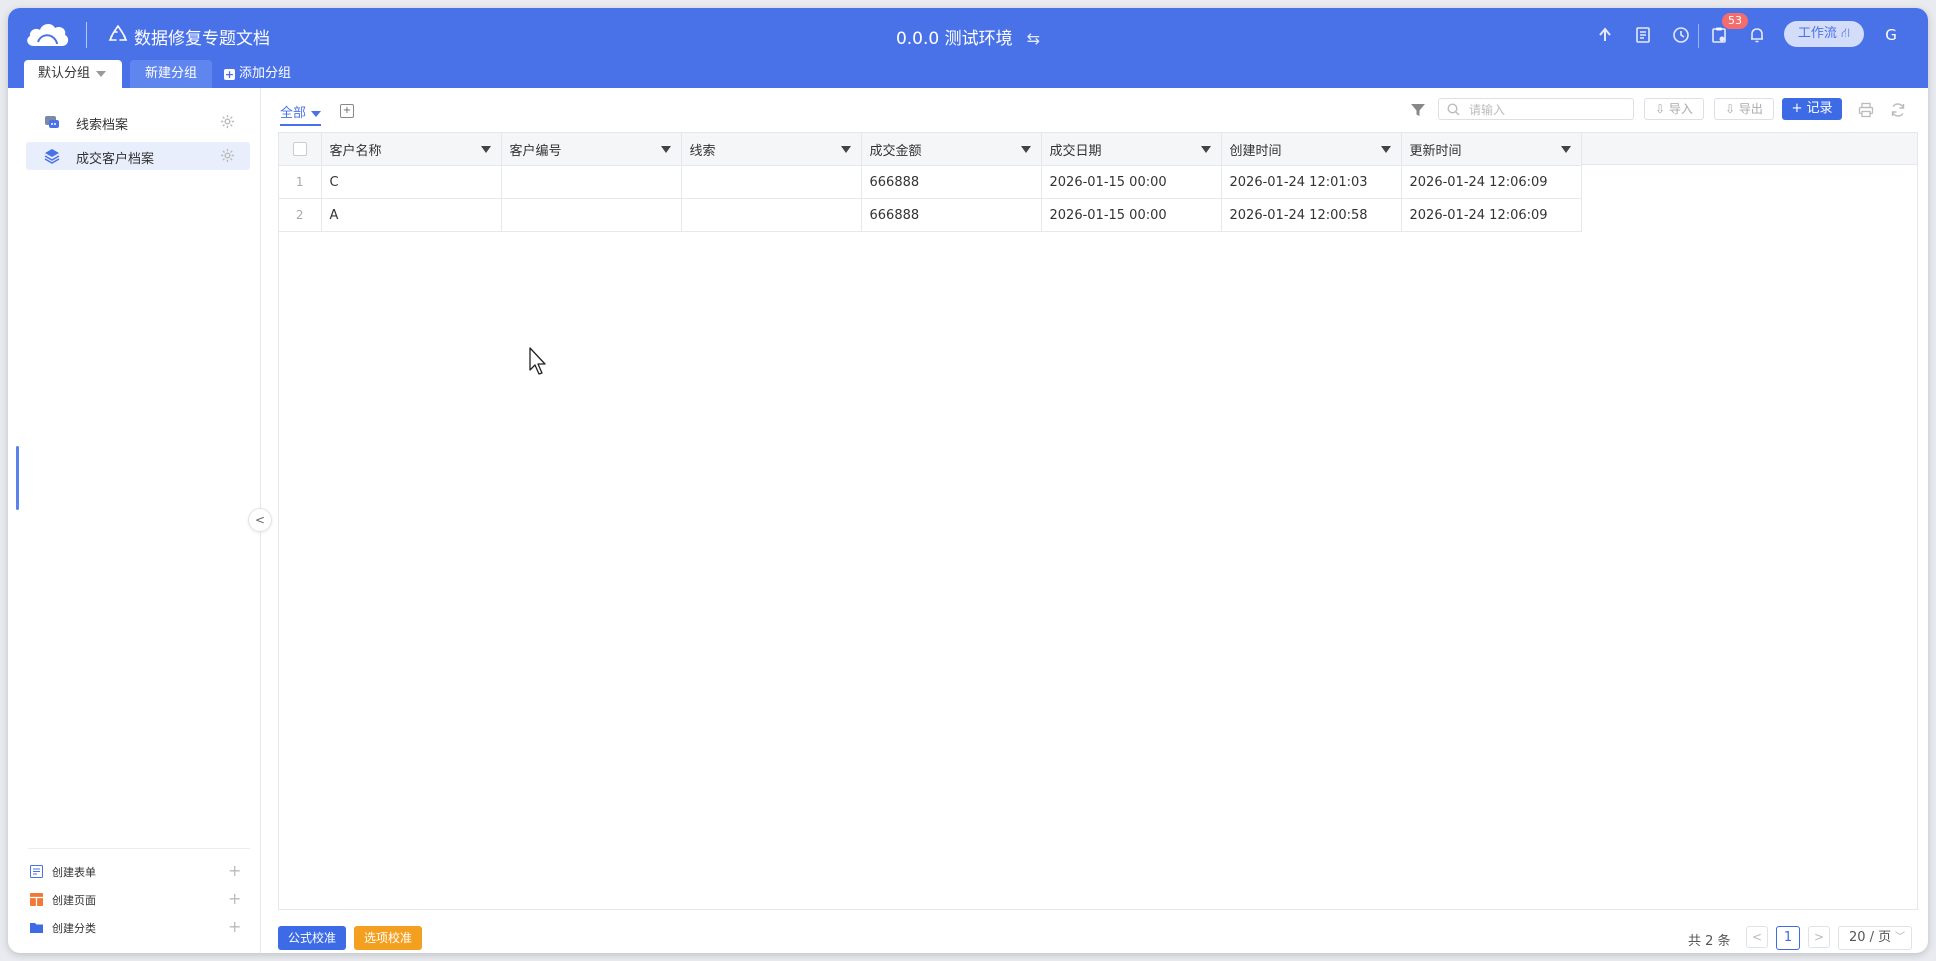 This screenshot has width=1936, height=961. I want to click on environment-label: 0.0.0 测试环境, so click(954, 39).